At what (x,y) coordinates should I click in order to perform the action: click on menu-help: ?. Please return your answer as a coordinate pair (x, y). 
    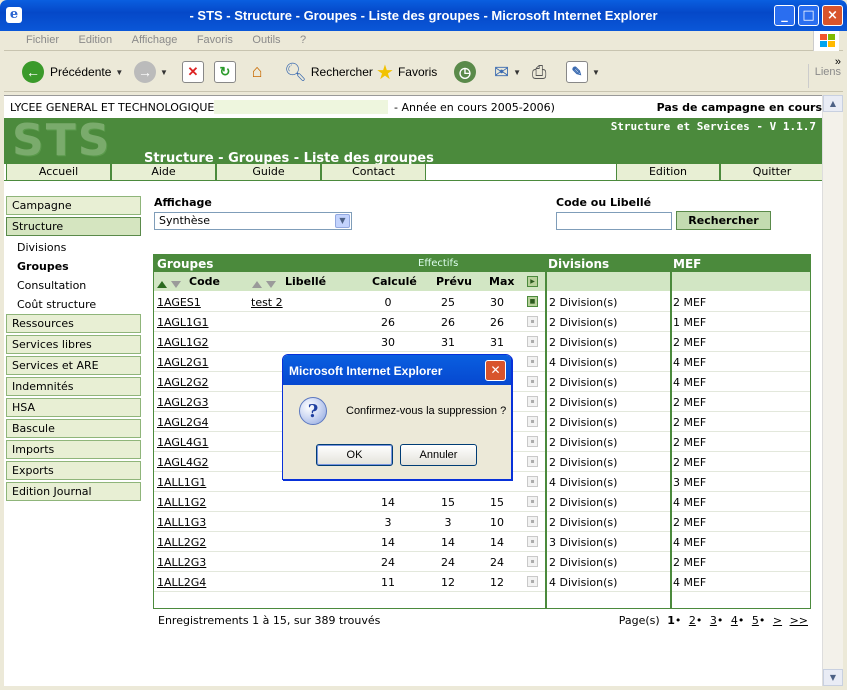
    Looking at the image, I should click on (303, 40).